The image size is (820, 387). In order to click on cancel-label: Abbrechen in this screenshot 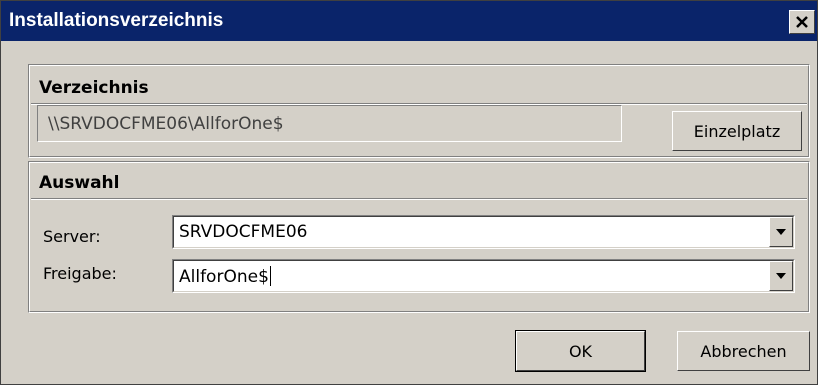, I will do `click(743, 351)`.